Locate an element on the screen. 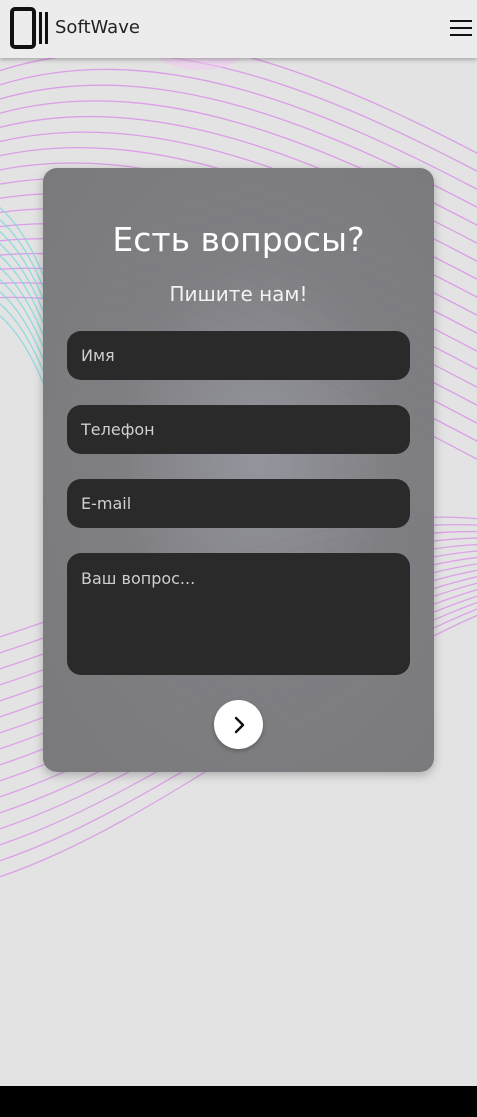 Image resolution: width=477 pixels, height=1117 pixels. wave-line is located at coordinates (238, 112).